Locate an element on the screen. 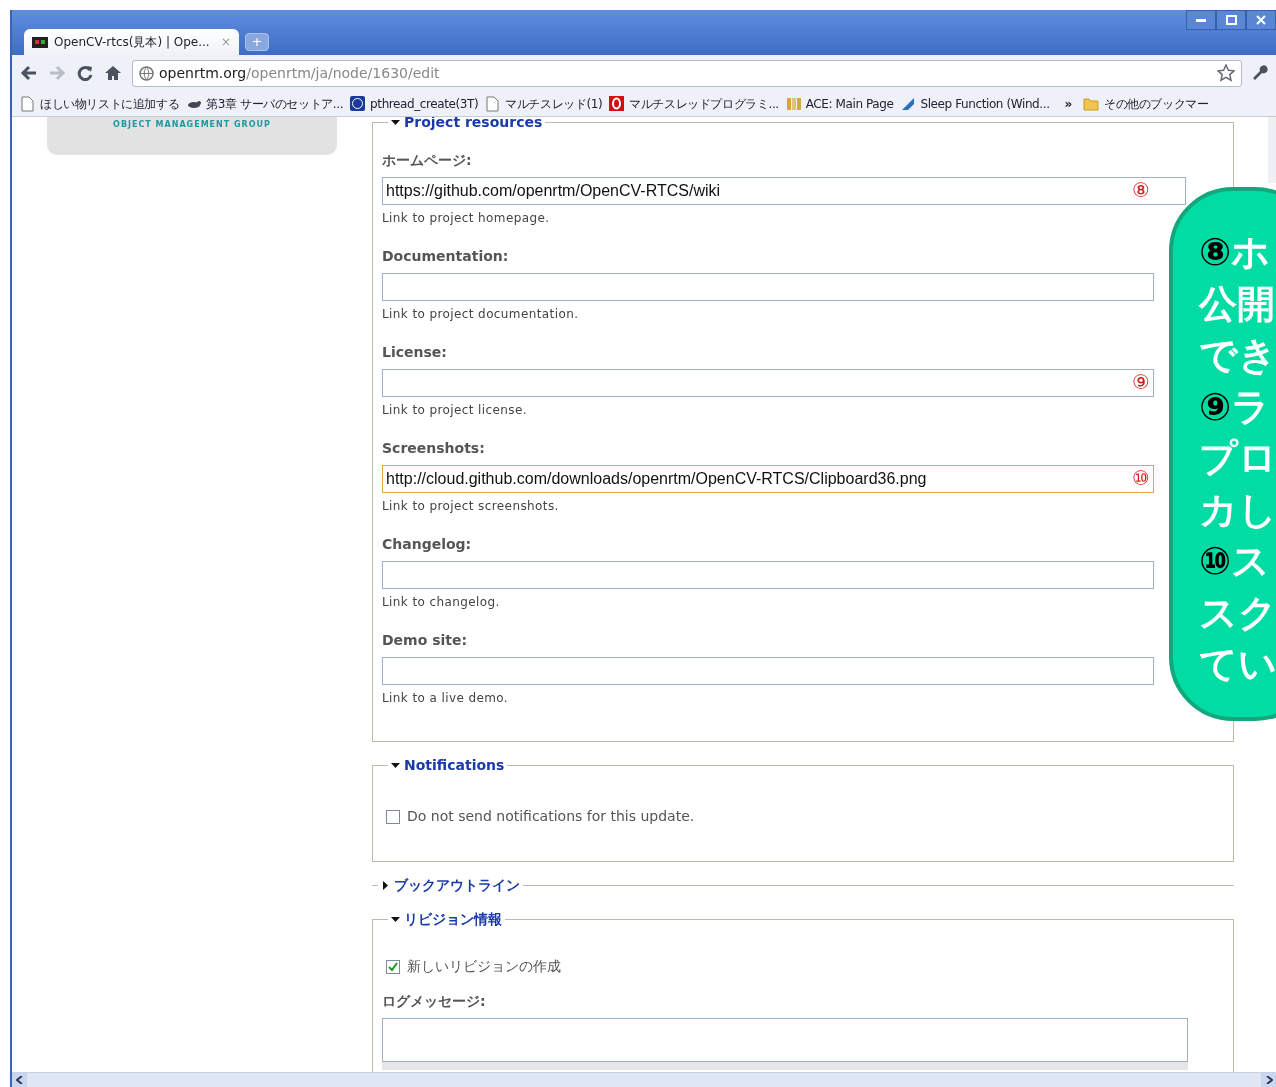 This screenshot has height=1087, width=1276. url-text: openrtm.org/openrtm/ja/node/1630/edit is located at coordinates (300, 73).